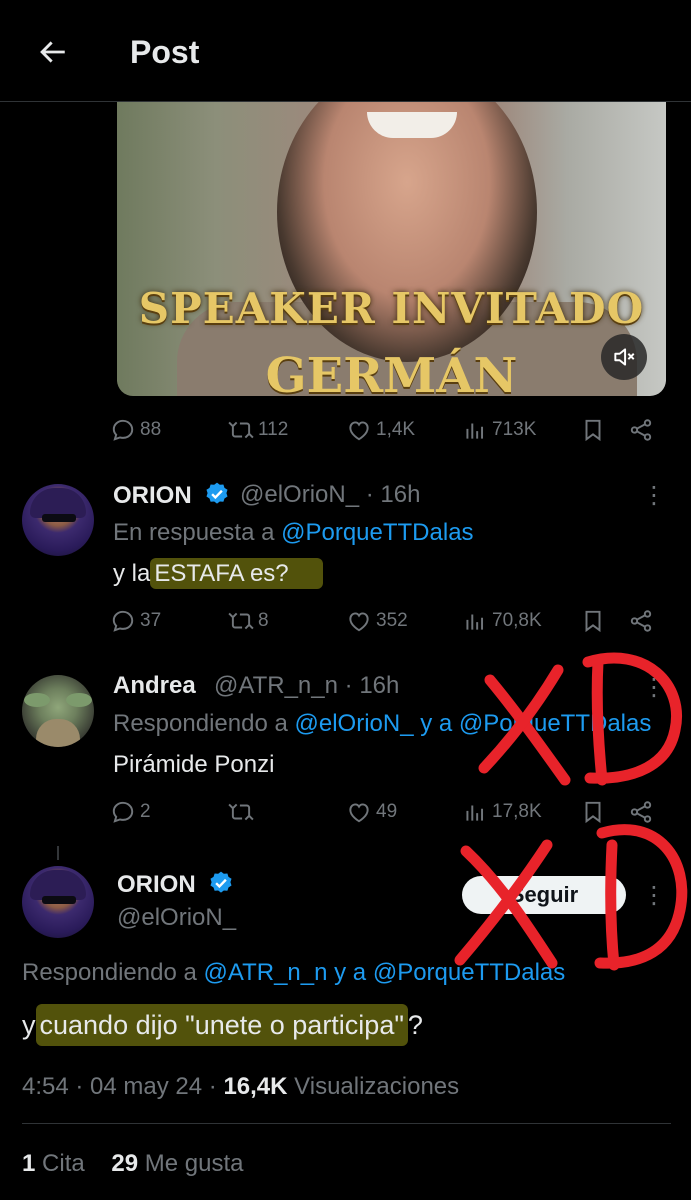 This screenshot has width=691, height=1200. What do you see at coordinates (499, 430) in the screenshot?
I see `views-button: 713K` at bounding box center [499, 430].